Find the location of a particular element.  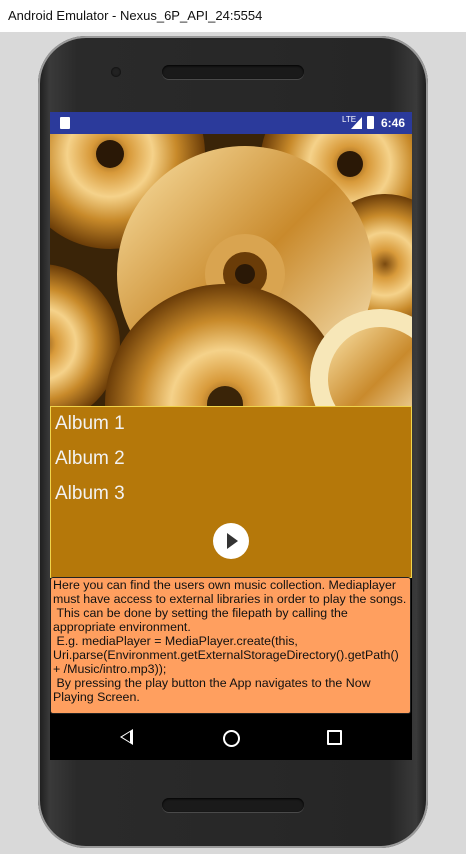

album-item-2: Album 2 is located at coordinates (90, 459).